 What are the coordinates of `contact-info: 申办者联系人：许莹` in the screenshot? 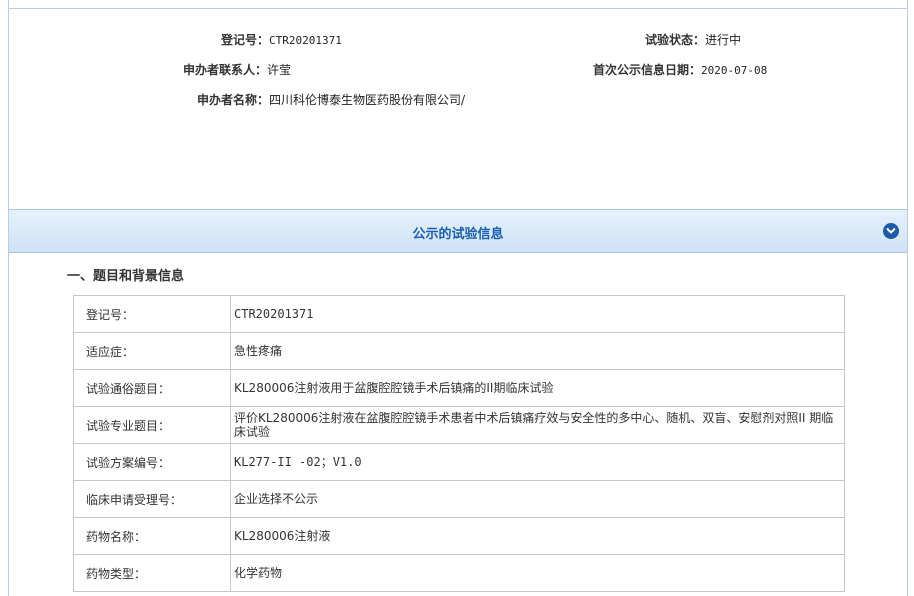 It's located at (237, 69).